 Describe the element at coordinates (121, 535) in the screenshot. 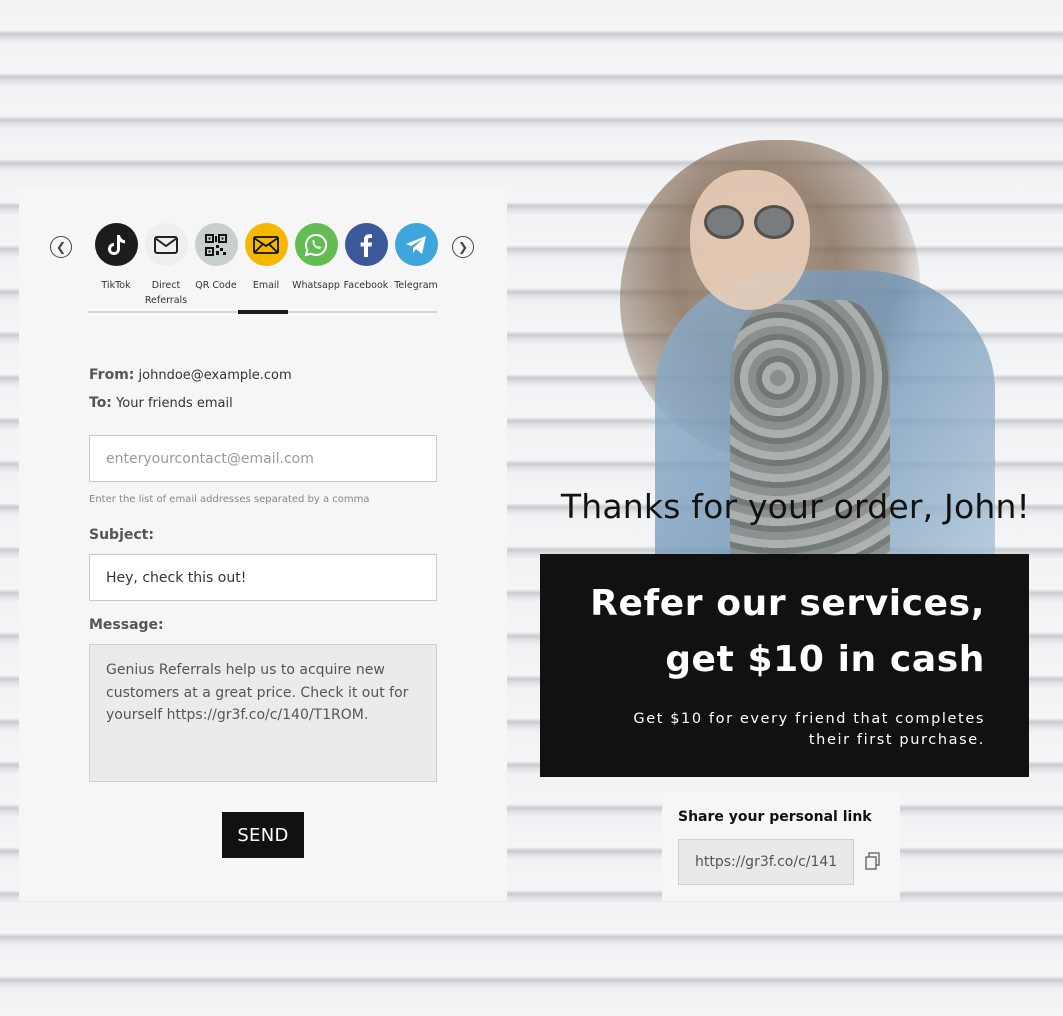

I see `subject-label: Subject:` at that location.